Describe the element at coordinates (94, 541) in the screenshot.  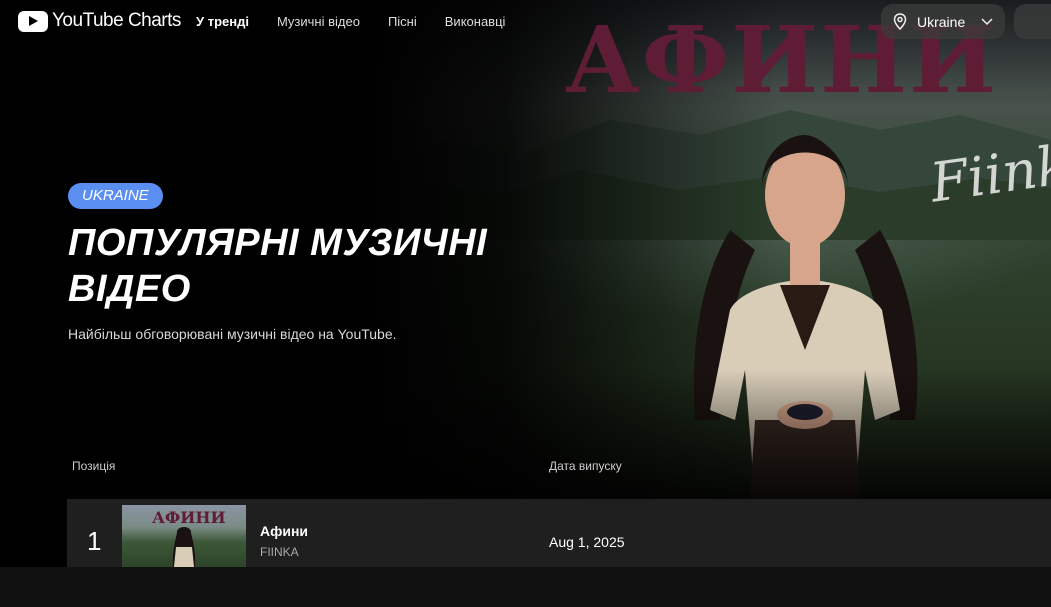
I see `rank-number: 1` at that location.